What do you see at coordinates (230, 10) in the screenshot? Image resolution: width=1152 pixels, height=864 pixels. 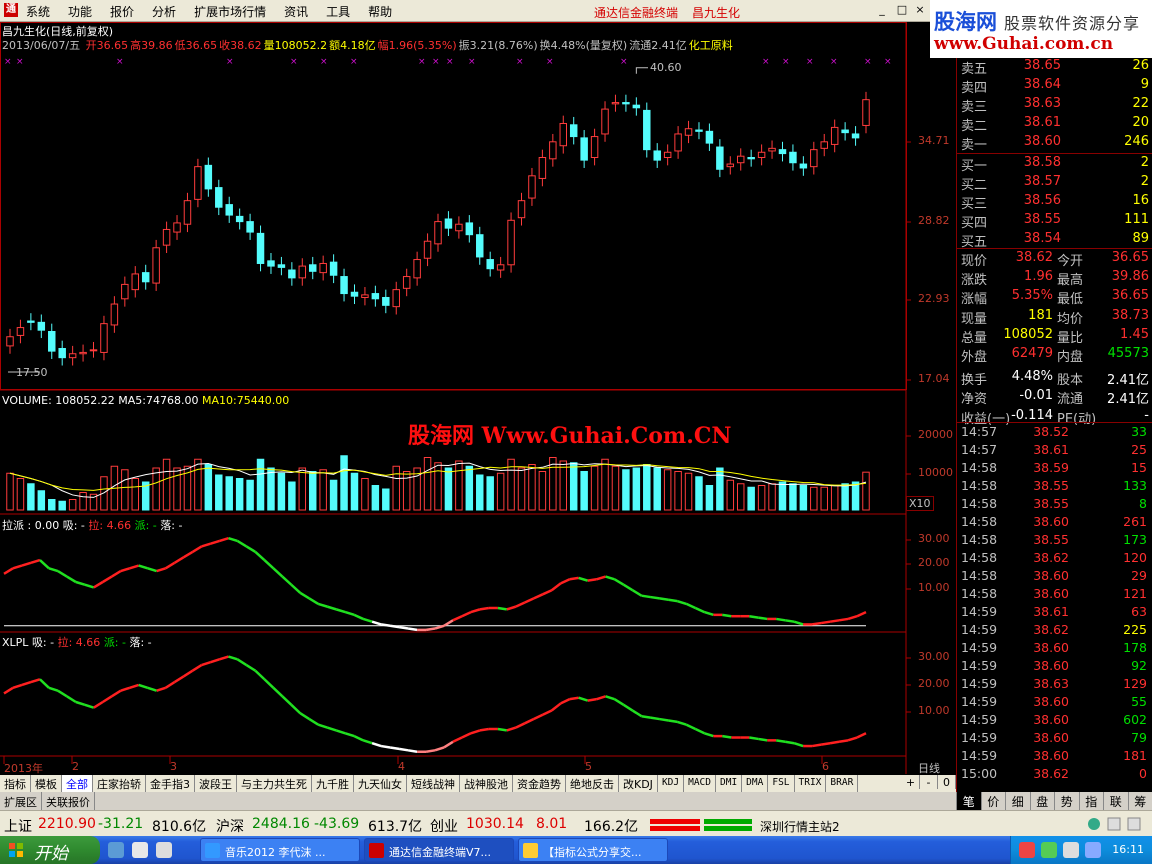 I see `menu-extended-market: 扩展市场行情` at bounding box center [230, 10].